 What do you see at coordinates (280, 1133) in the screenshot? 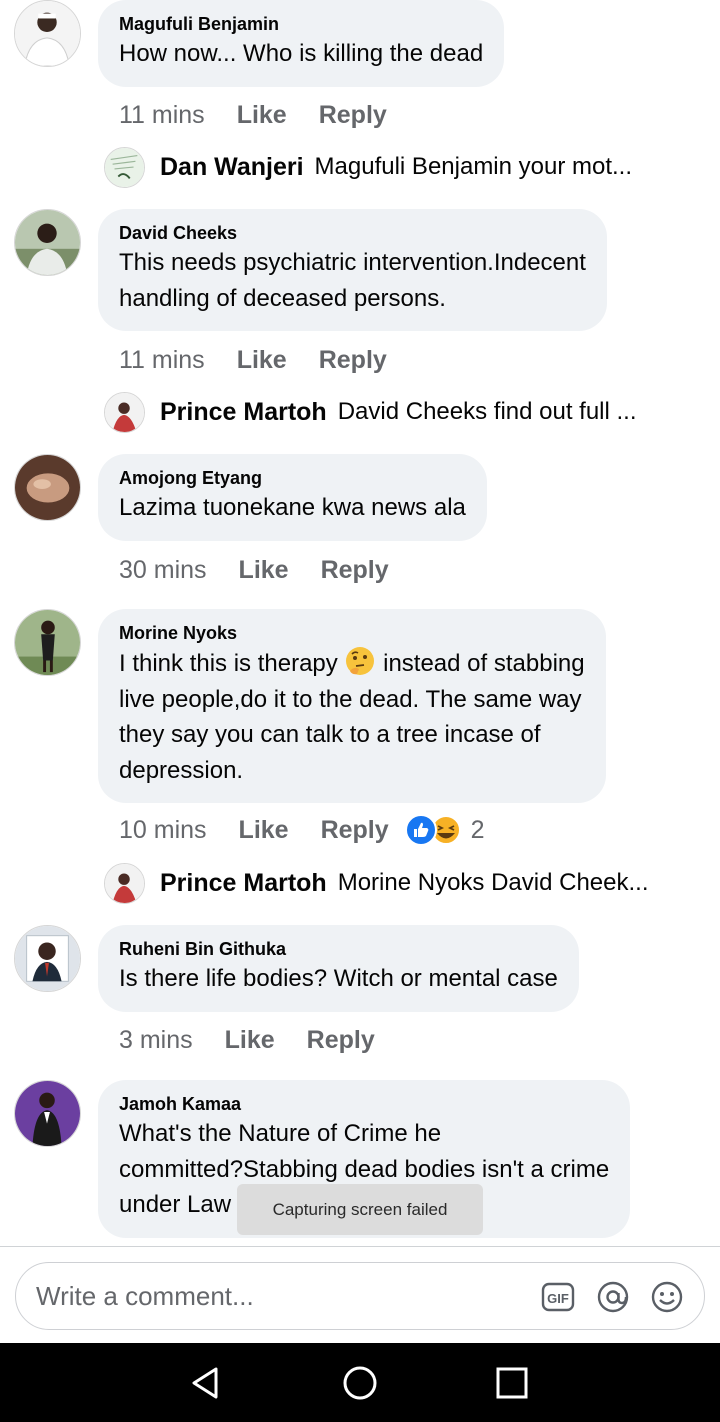
I see `comment-text-line: What's the Nature of Crime he` at bounding box center [280, 1133].